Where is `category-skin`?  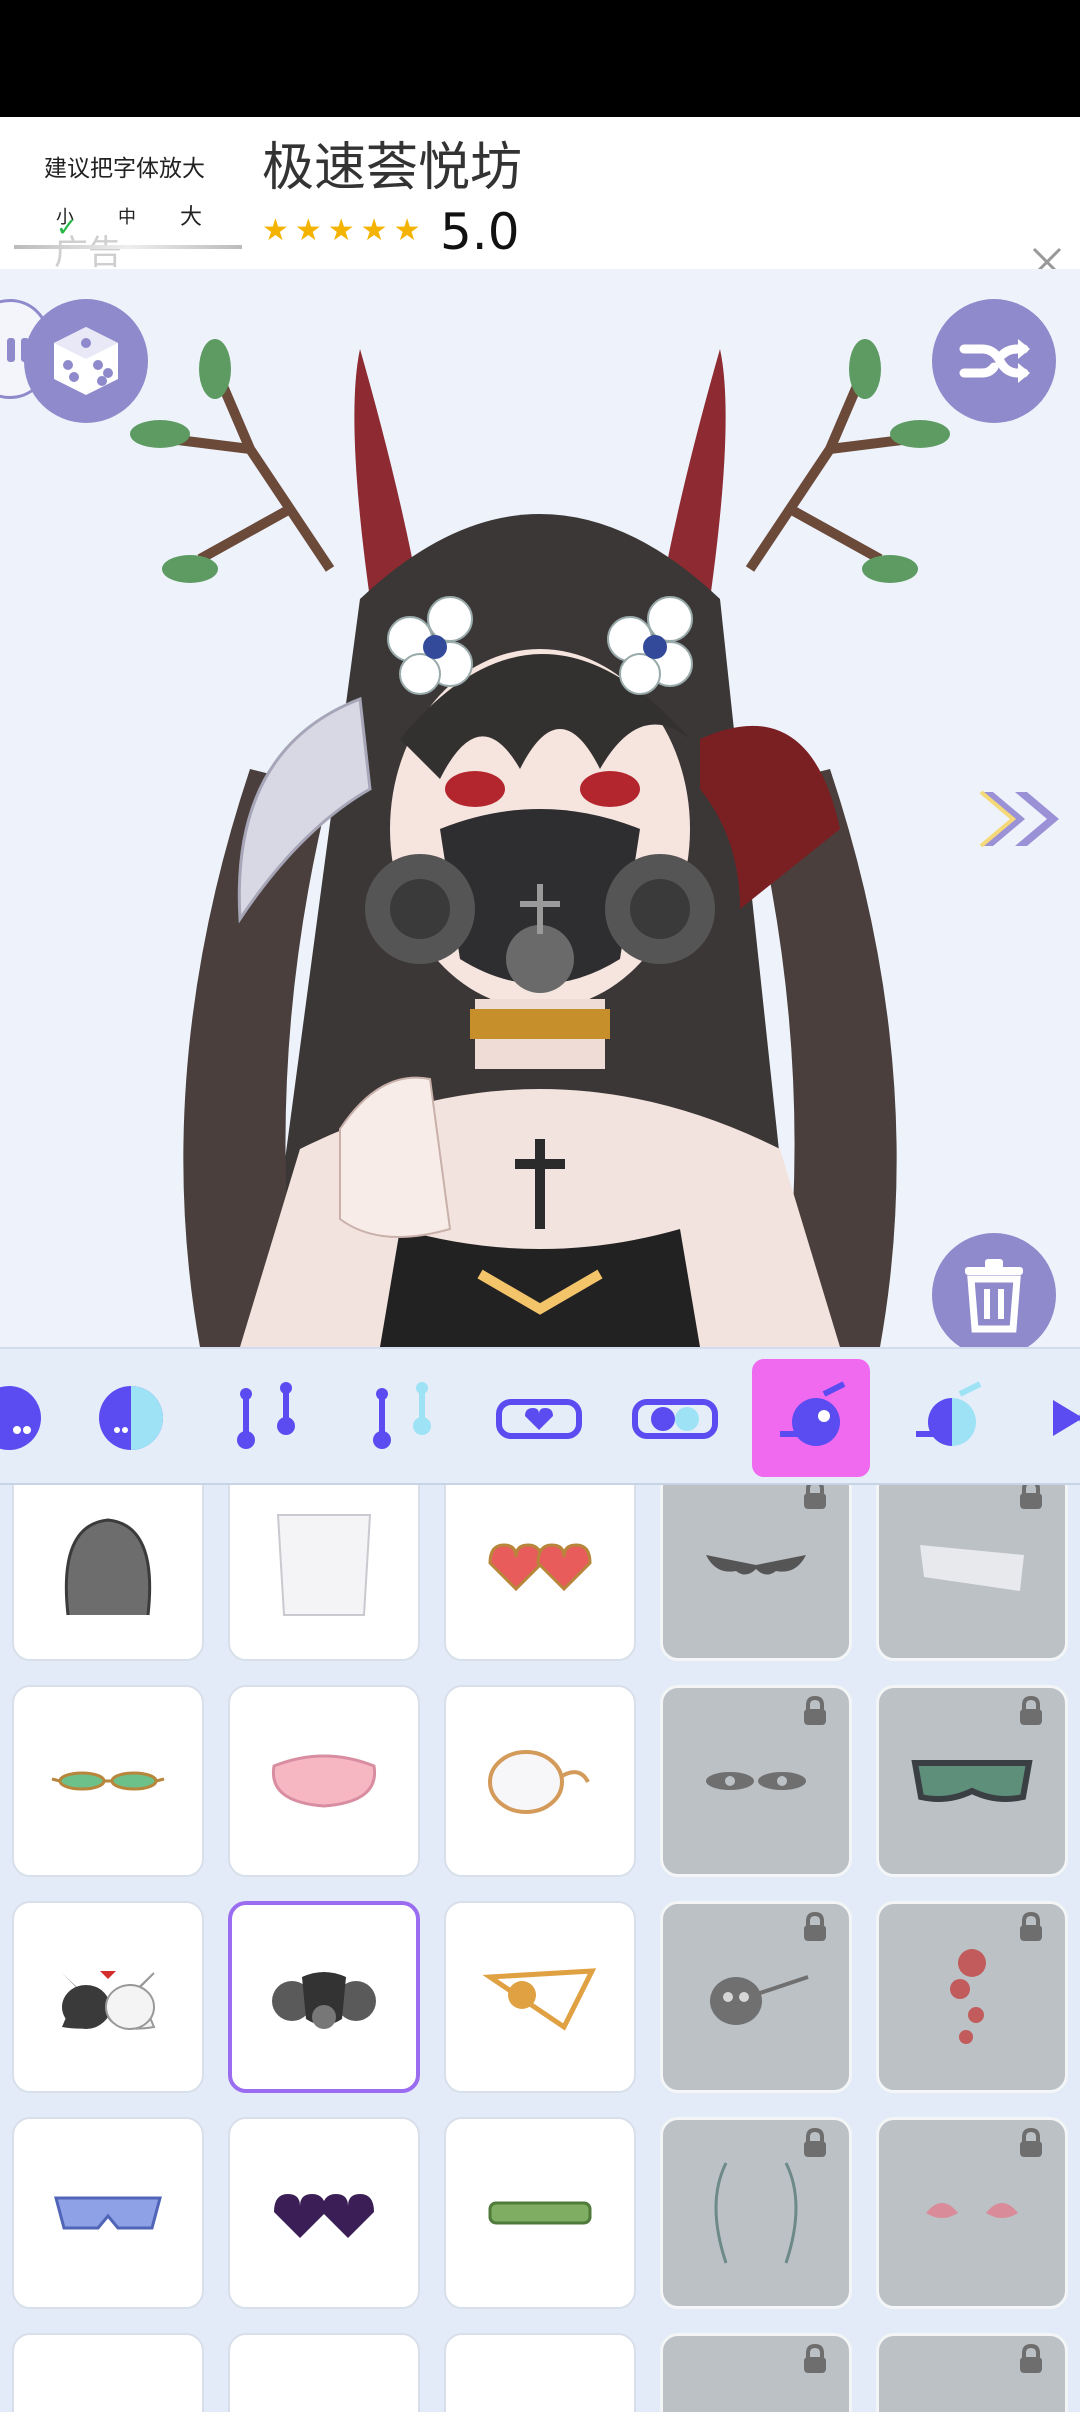
category-skin is located at coordinates (131, 1418).